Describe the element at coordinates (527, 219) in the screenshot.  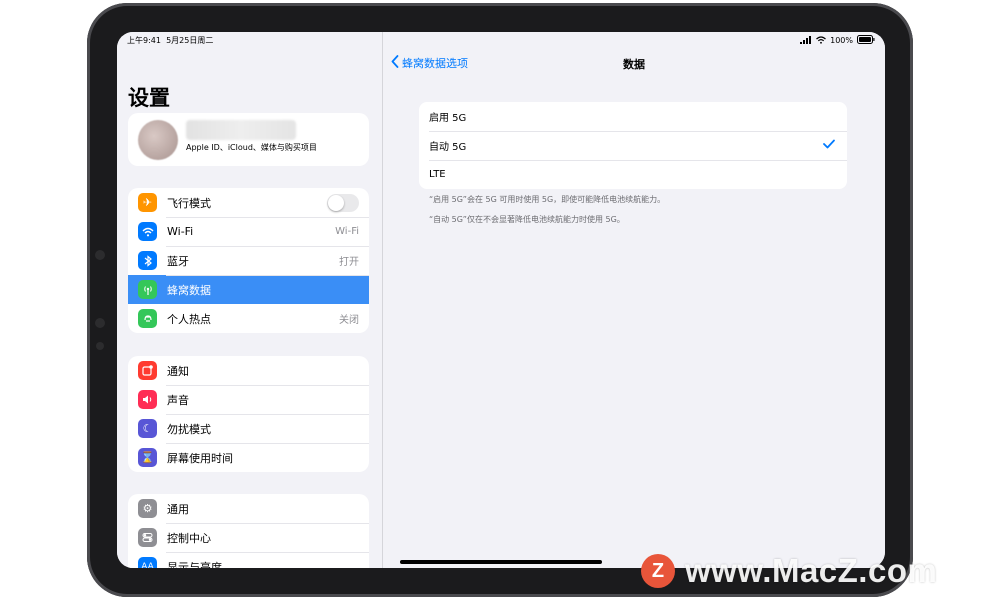
I see `footnote-5g-auto: “自动 5G”仅在不会显著降低电池续航能力时使用 5G。` at that location.